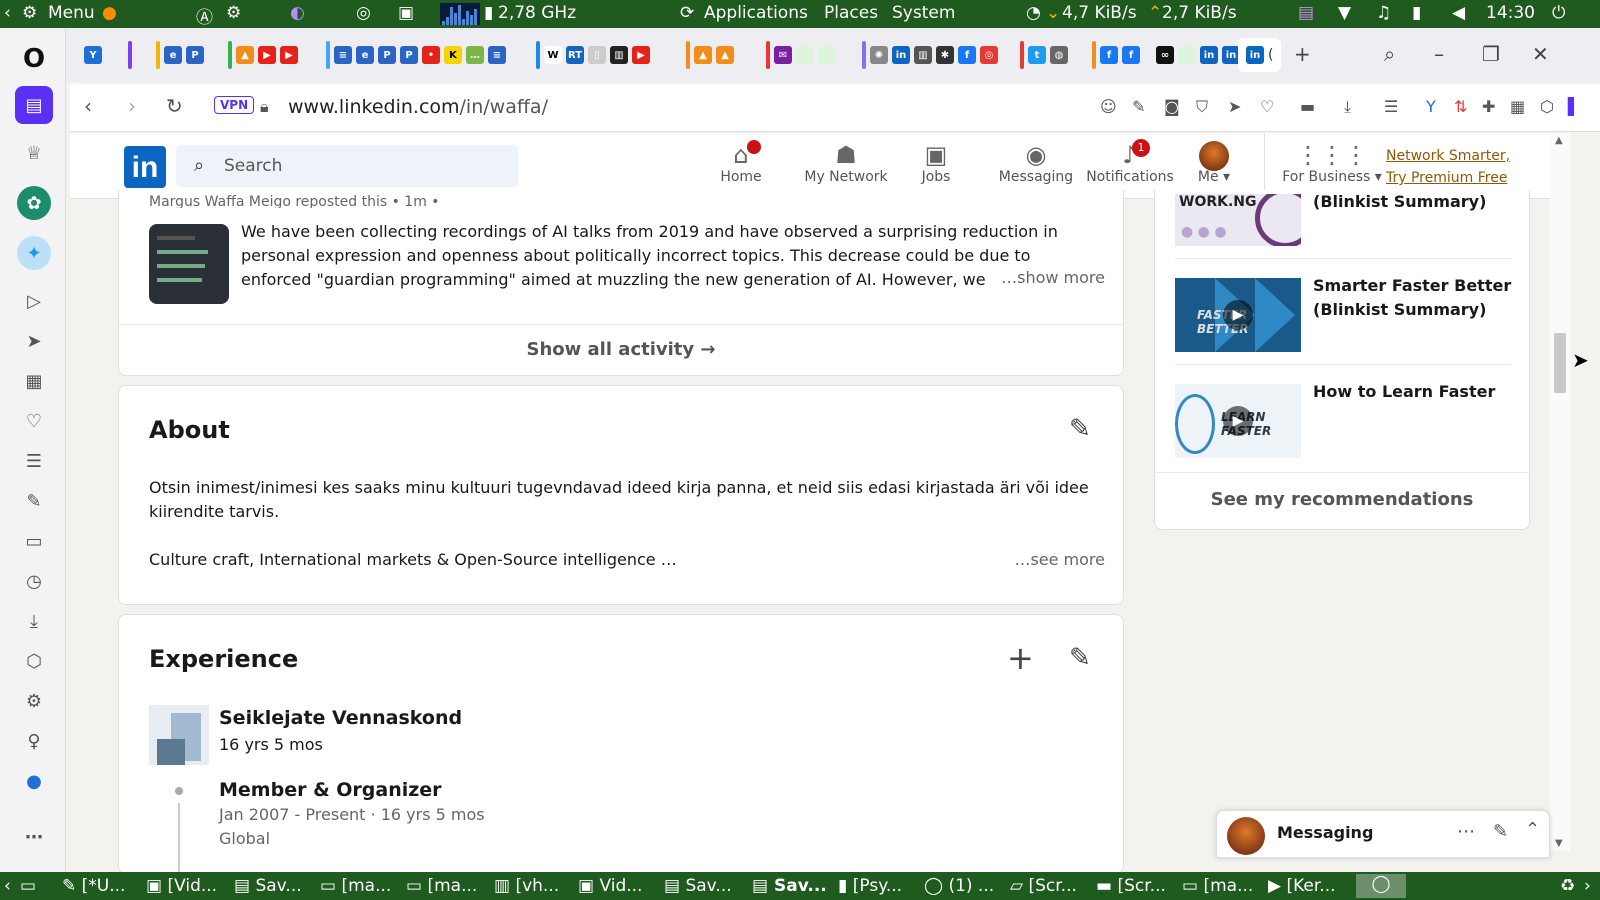 Image resolution: width=1600 pixels, height=900 pixels. What do you see at coordinates (923, 13) in the screenshot?
I see `system-menu: System` at bounding box center [923, 13].